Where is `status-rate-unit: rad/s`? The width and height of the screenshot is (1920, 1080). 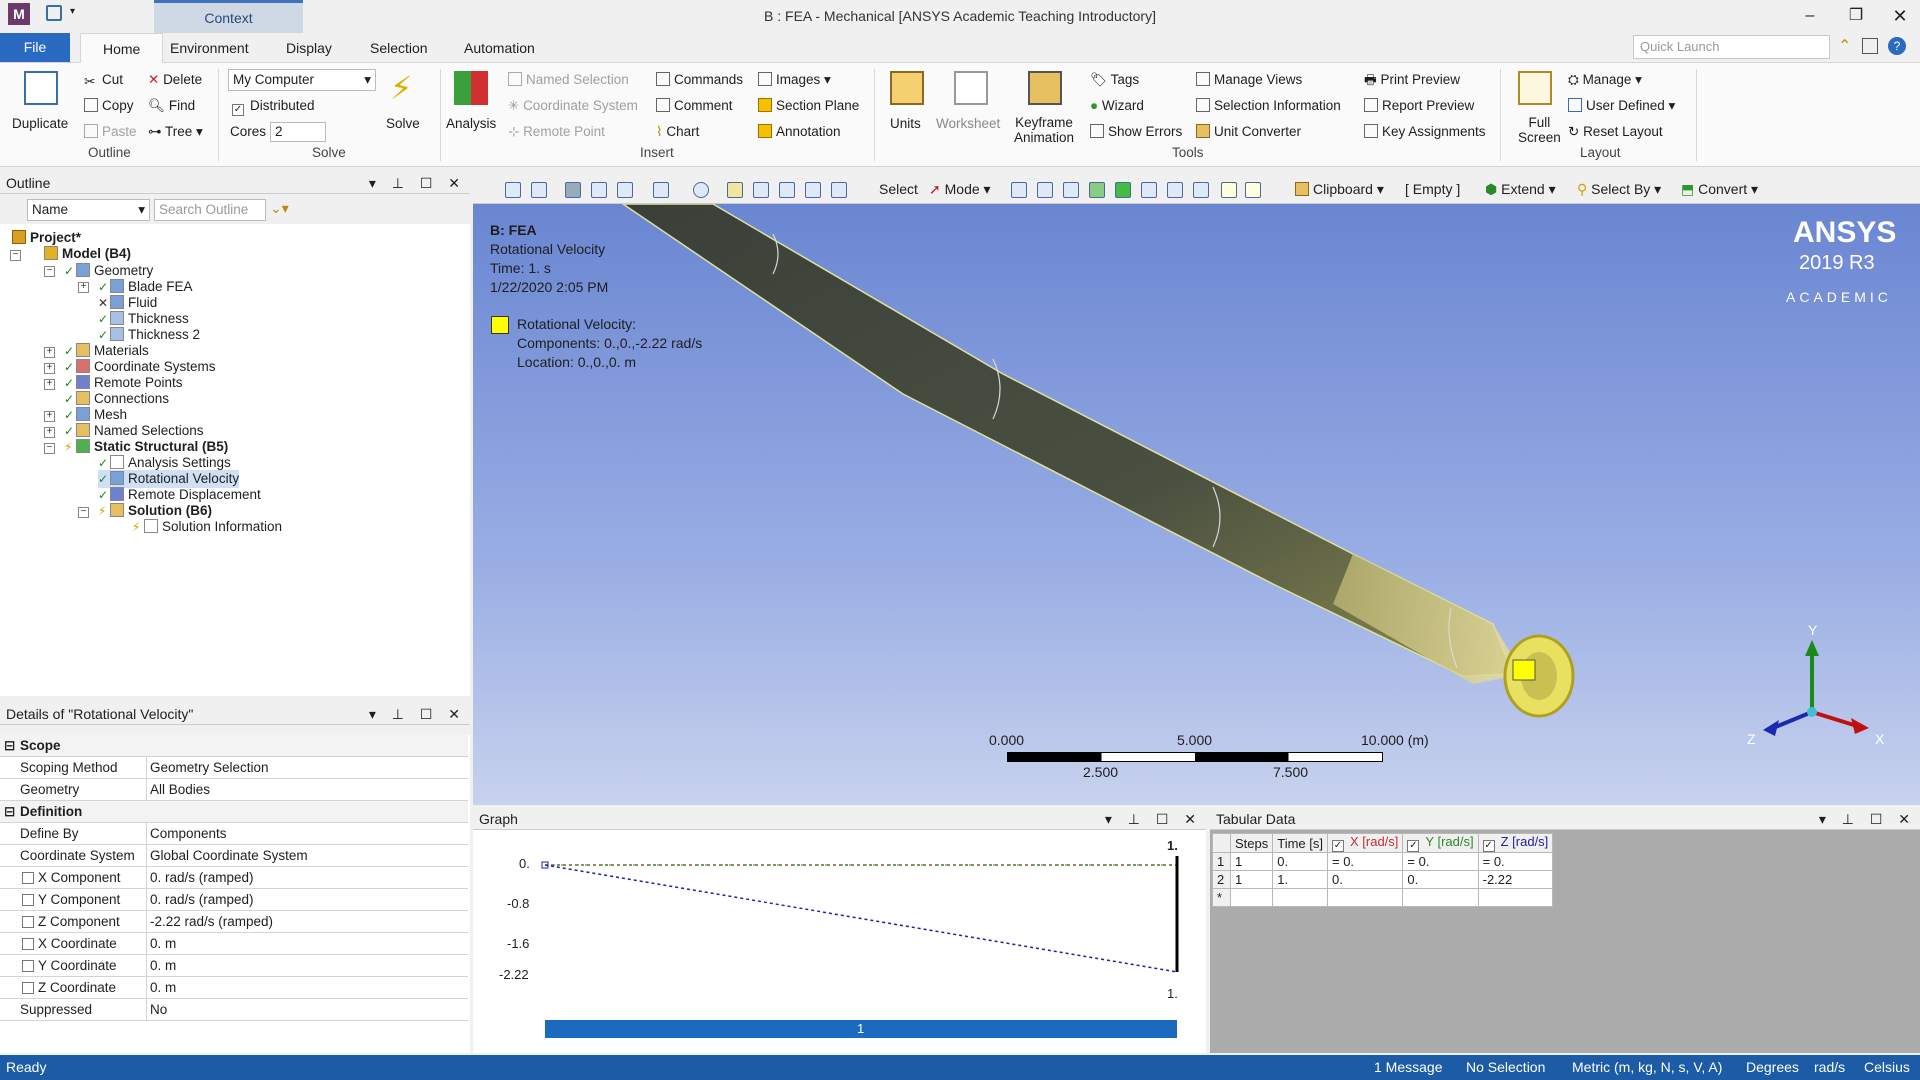 status-rate-unit: rad/s is located at coordinates (1829, 1067).